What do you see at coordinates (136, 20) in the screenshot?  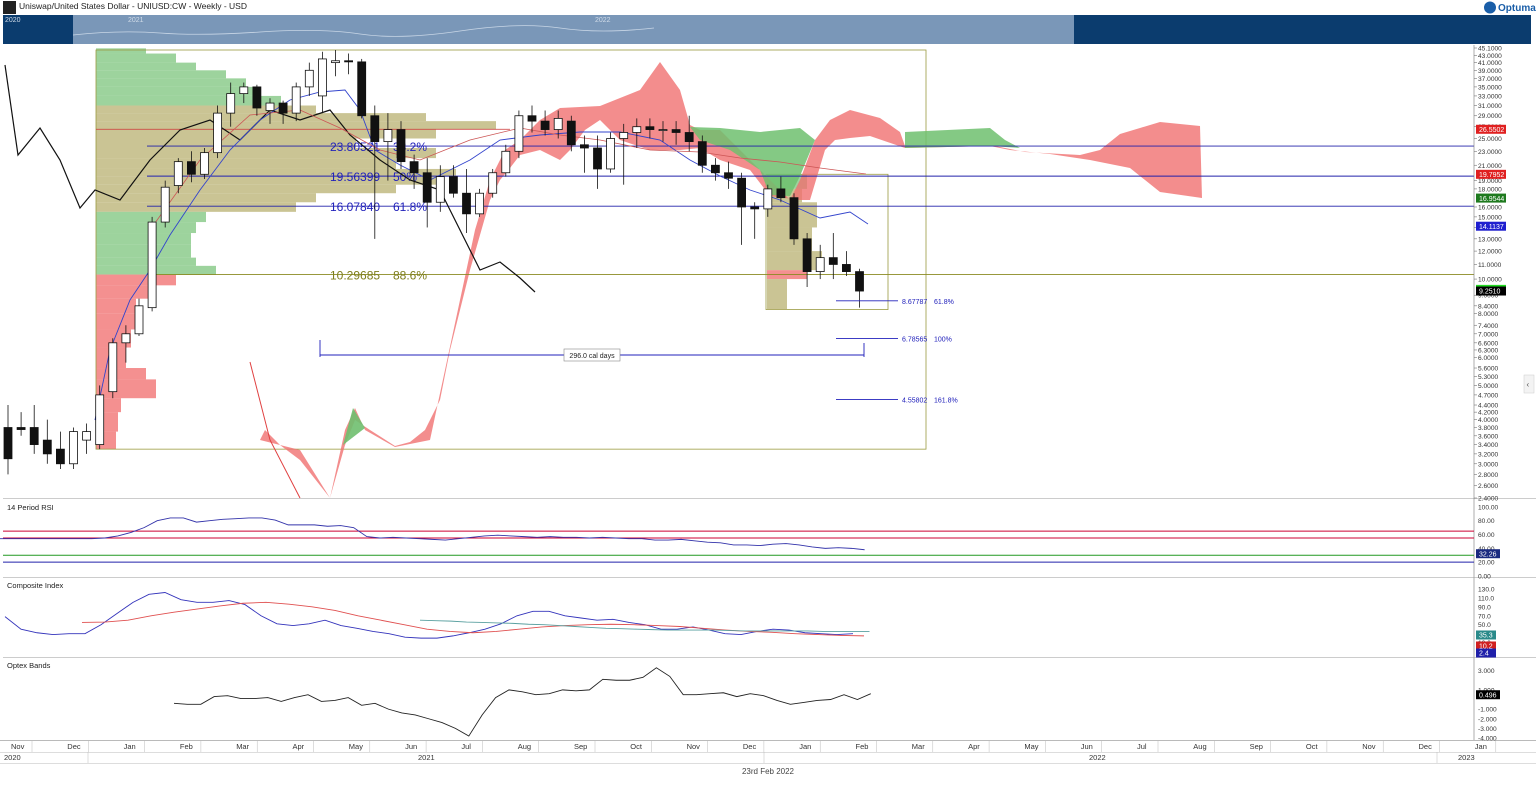 I see `navigator-year-2021: 2021` at bounding box center [136, 20].